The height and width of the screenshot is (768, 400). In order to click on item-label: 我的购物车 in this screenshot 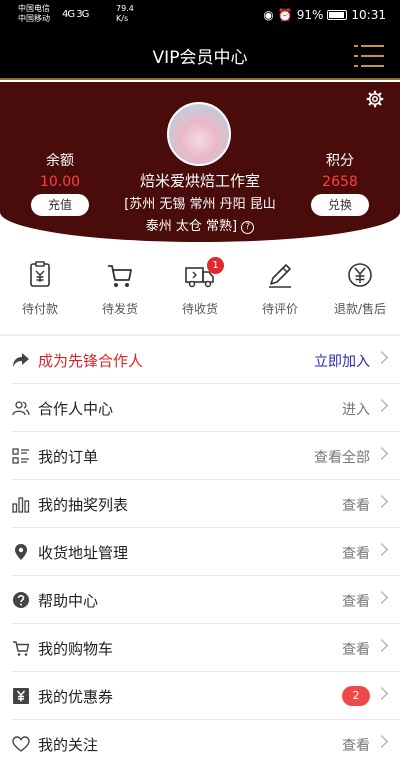, I will do `click(76, 649)`.